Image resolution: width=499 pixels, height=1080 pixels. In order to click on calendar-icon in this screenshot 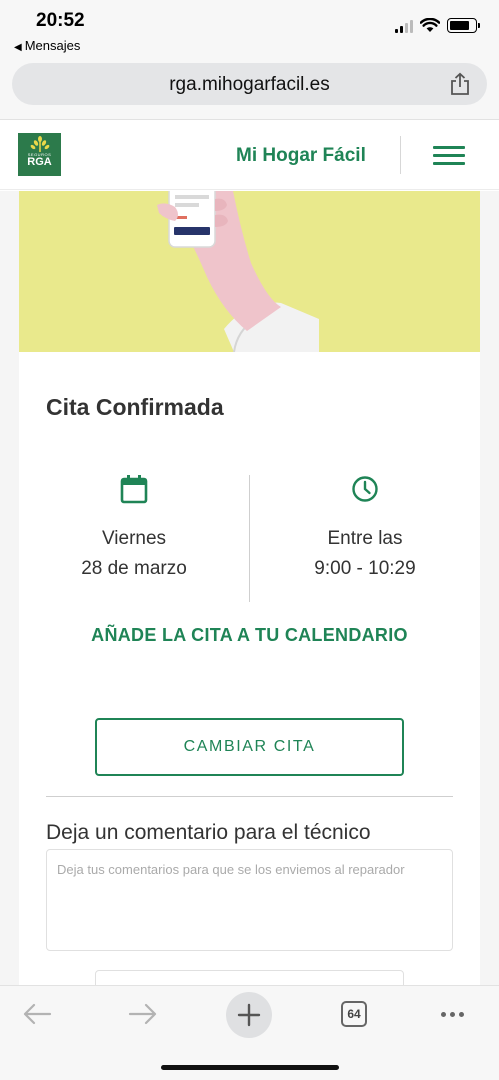, I will do `click(134, 489)`.